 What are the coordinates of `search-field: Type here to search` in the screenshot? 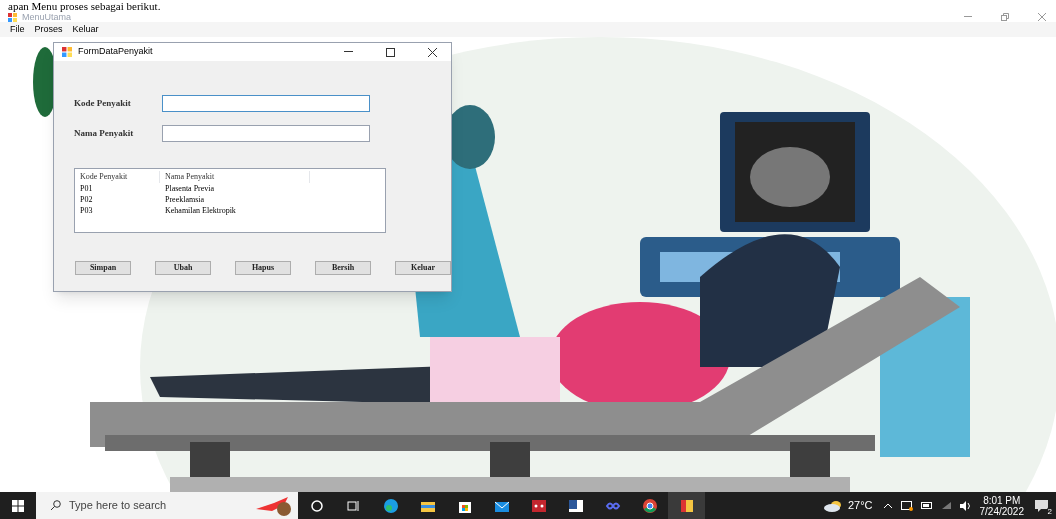 It's located at (167, 505).